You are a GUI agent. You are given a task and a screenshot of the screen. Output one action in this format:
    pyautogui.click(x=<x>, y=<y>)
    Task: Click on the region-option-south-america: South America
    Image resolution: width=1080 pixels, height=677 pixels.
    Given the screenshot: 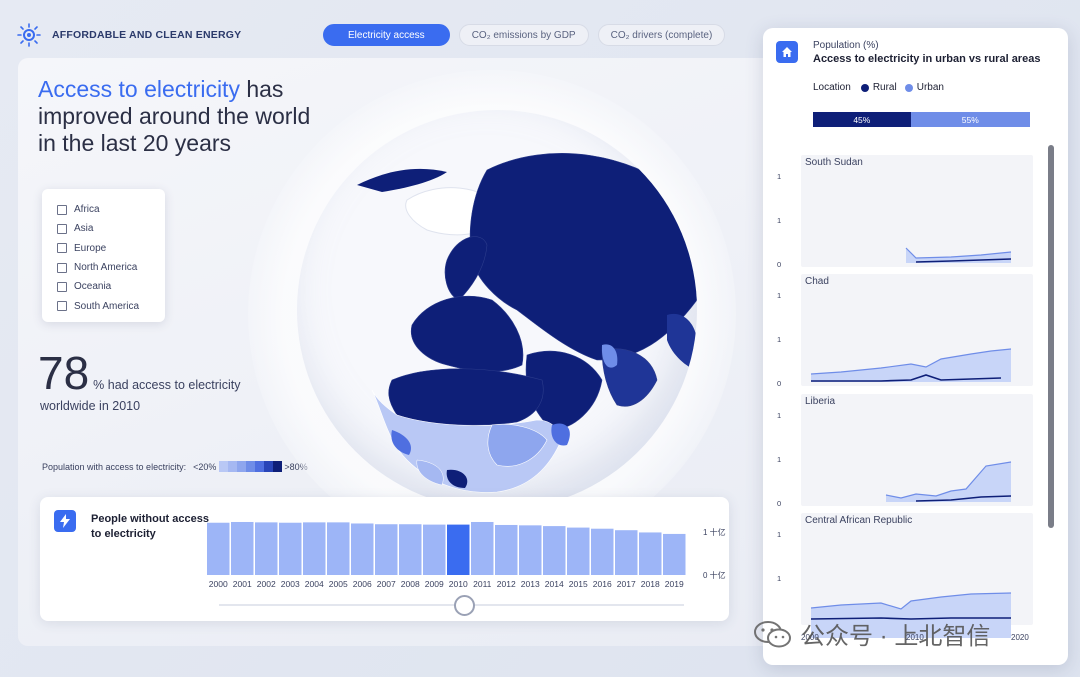 What is the action you would take?
    pyautogui.click(x=111, y=305)
    